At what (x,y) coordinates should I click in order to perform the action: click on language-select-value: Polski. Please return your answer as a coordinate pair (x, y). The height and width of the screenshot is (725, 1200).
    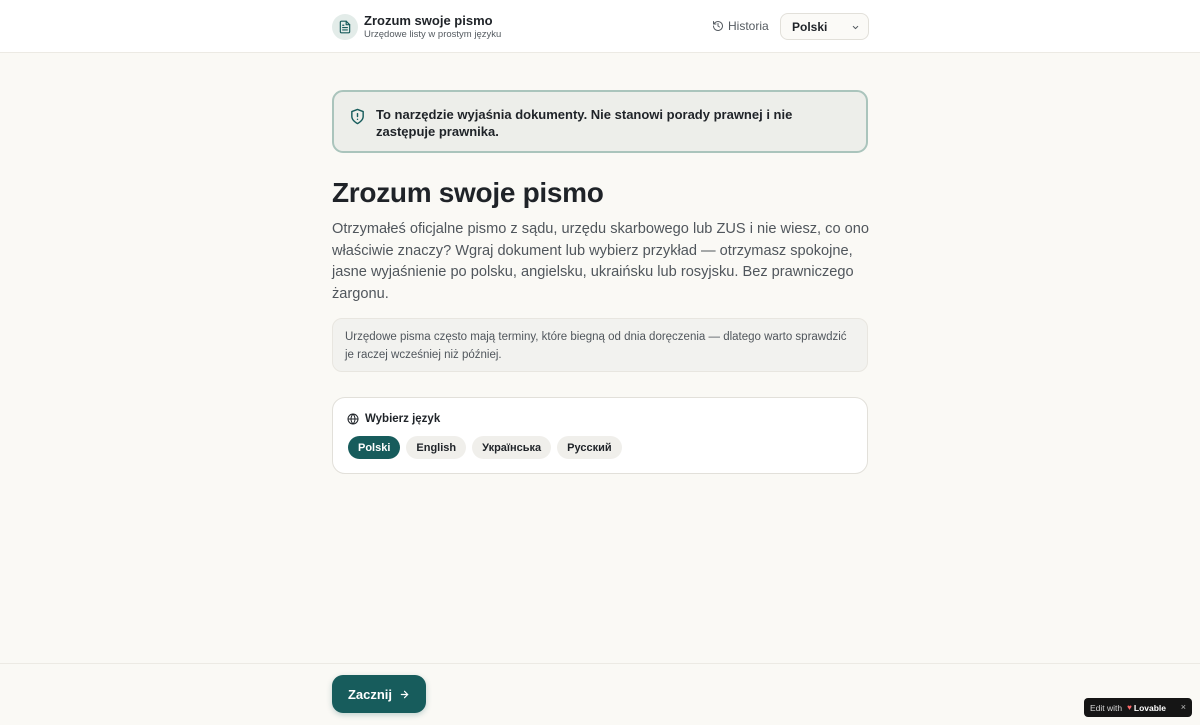
    Looking at the image, I should click on (810, 26).